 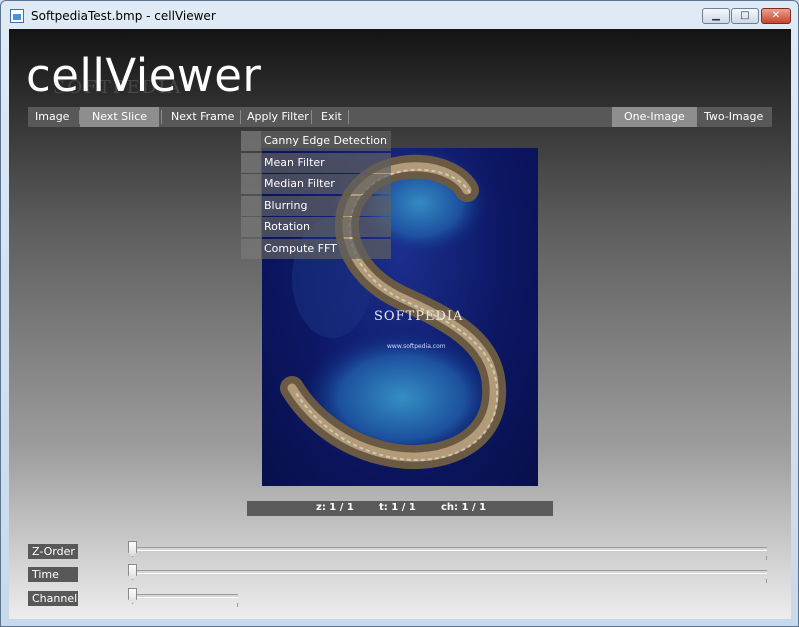 What do you see at coordinates (316, 248) in the screenshot?
I see `filter-compute-fft: Compute FFT` at bounding box center [316, 248].